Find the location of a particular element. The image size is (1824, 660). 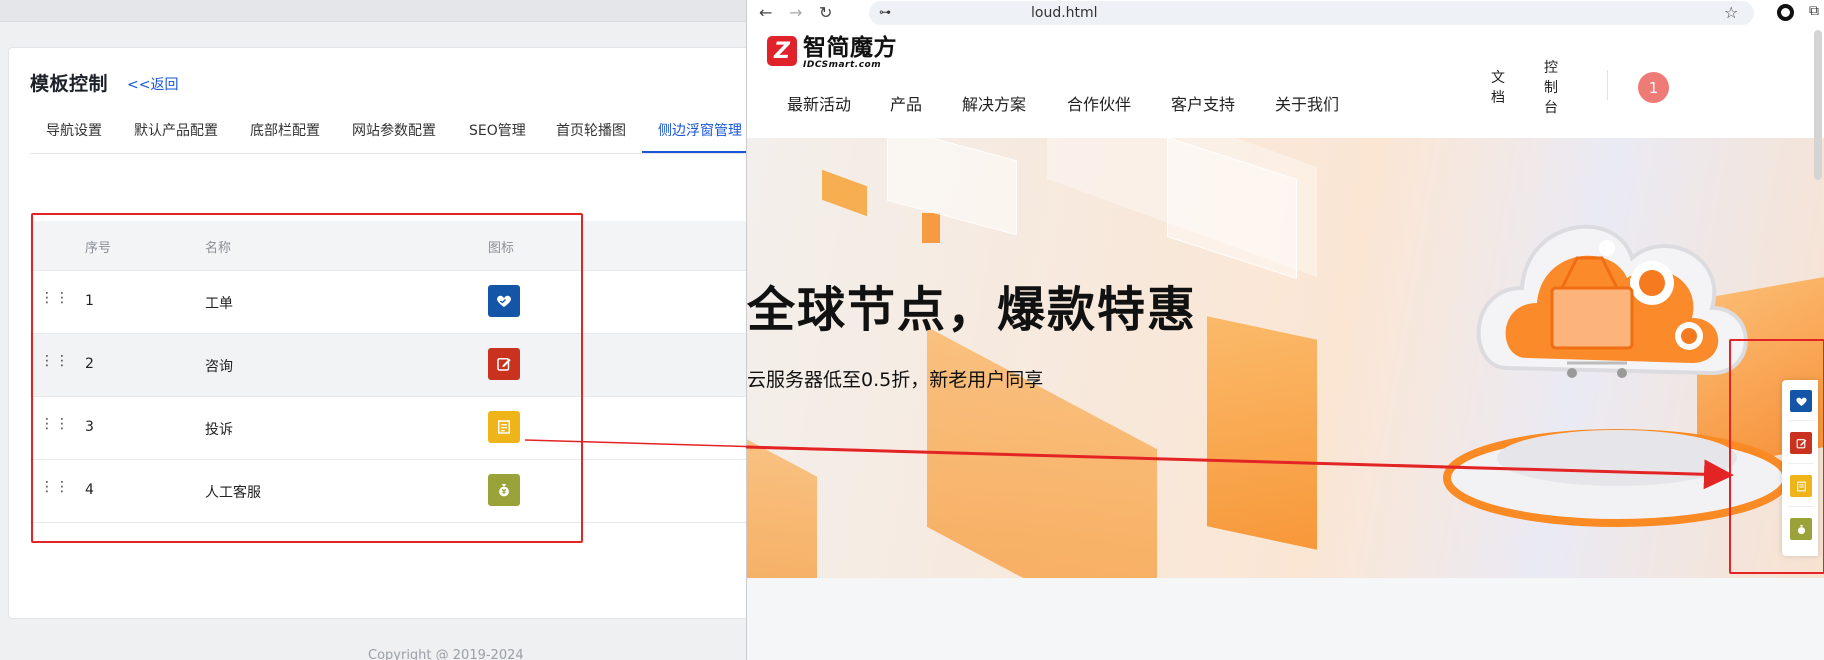

site-logo: Z 智简魔方 IDCSmart.com is located at coordinates (832, 53).